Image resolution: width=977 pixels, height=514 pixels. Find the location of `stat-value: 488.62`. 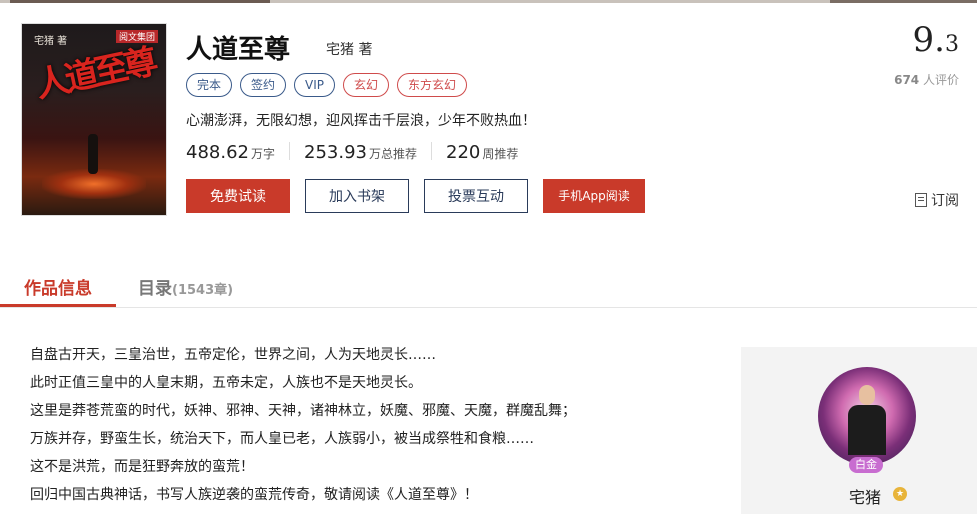

stat-value: 488.62 is located at coordinates (217, 152).